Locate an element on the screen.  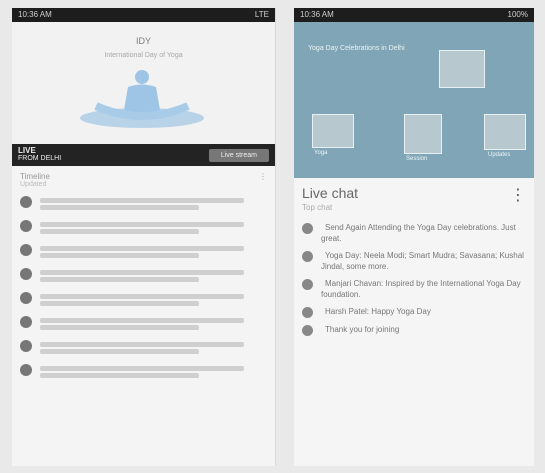
live-strip: LIVE FROM DELHI Live stream is located at coordinates (143, 155).